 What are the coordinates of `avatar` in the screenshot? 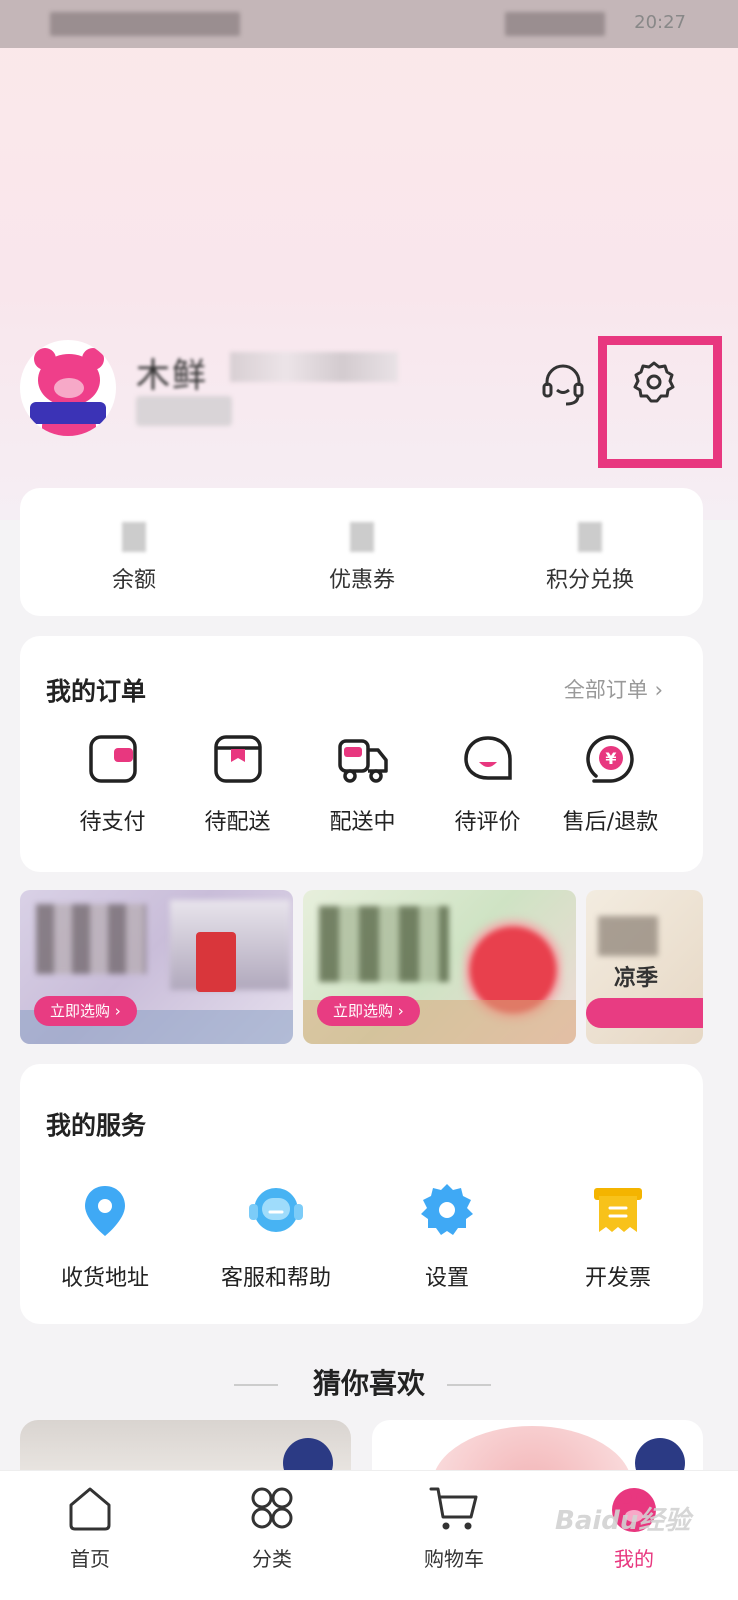 It's located at (68, 388).